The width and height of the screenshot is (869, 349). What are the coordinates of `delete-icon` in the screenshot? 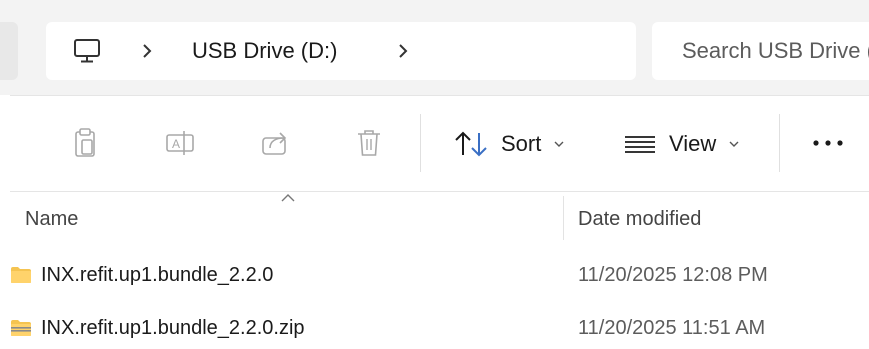 It's located at (369, 143).